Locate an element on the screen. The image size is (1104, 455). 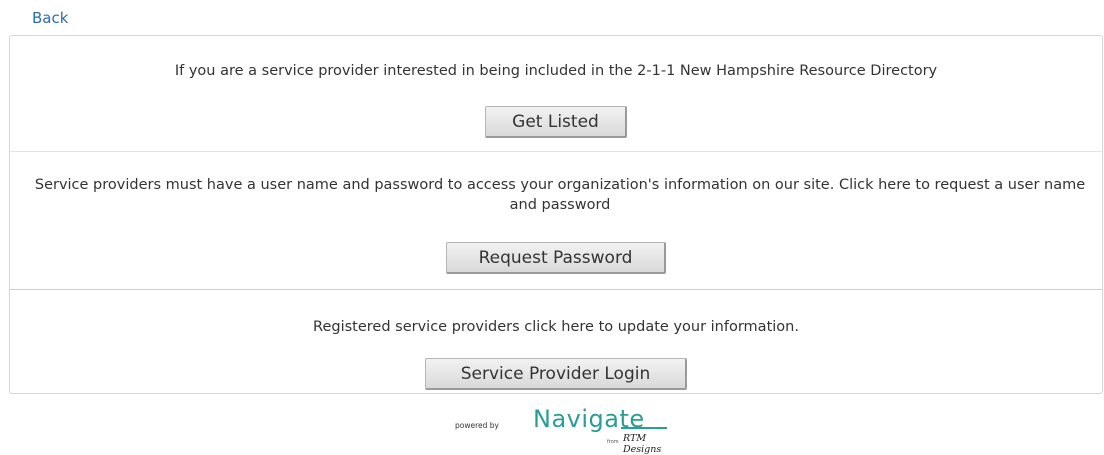
request-password-button: Request Password is located at coordinates (556, 258).